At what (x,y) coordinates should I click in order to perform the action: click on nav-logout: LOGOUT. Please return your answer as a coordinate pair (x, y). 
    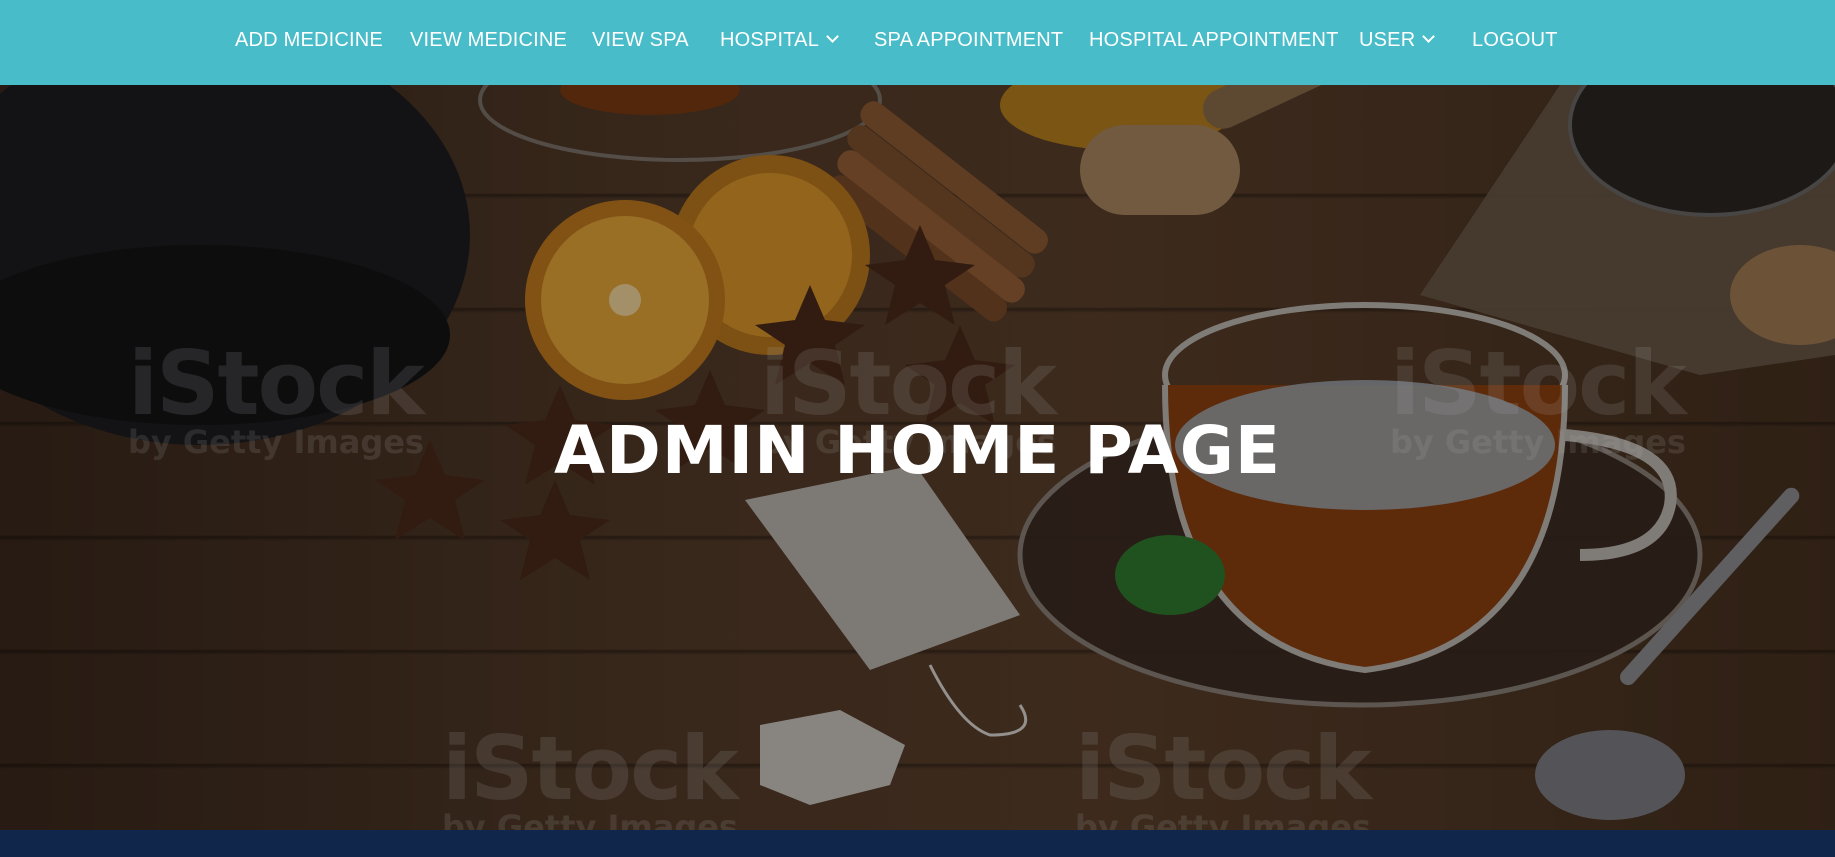
    Looking at the image, I should click on (1515, 42).